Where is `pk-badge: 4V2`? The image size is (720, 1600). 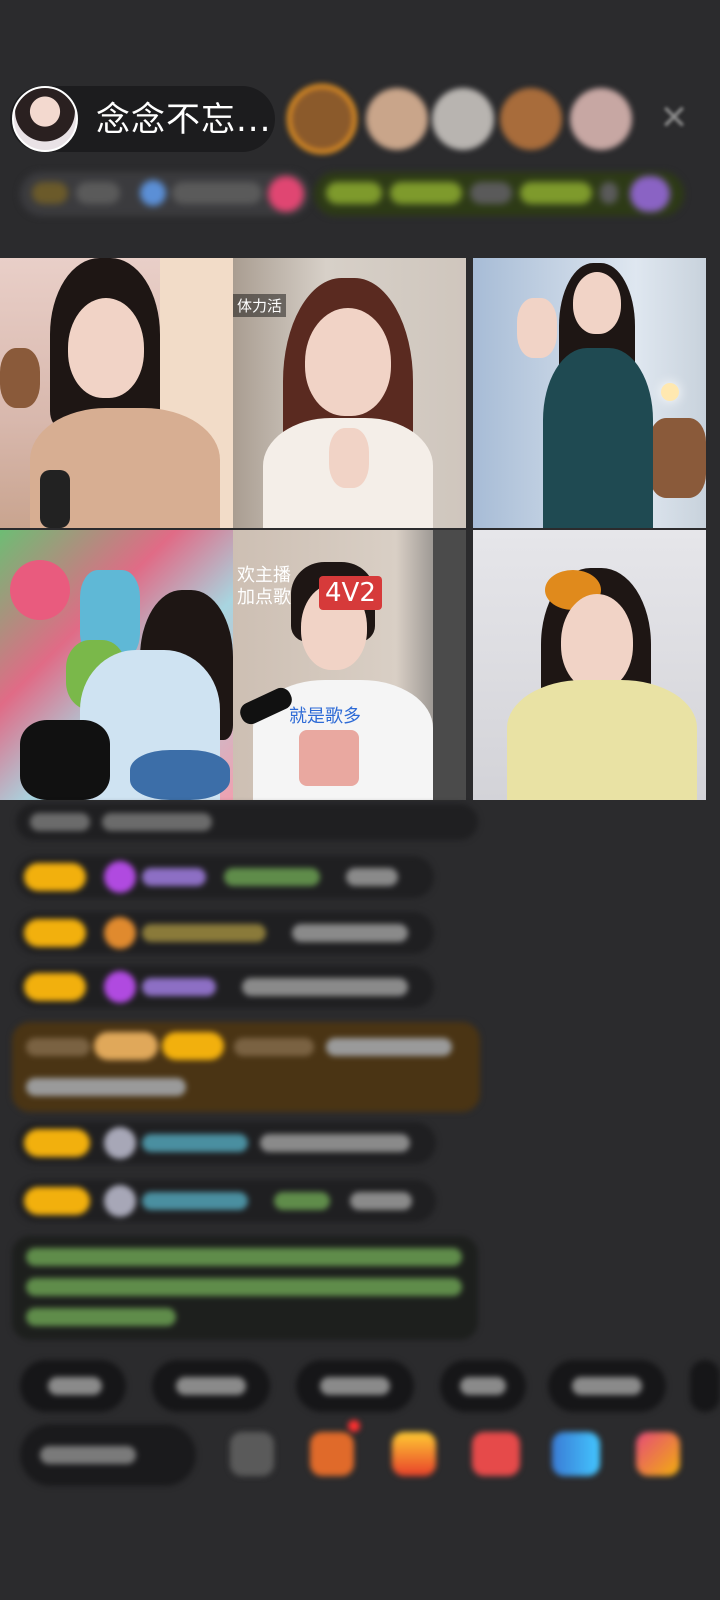 pk-badge: 4V2 is located at coordinates (350, 593).